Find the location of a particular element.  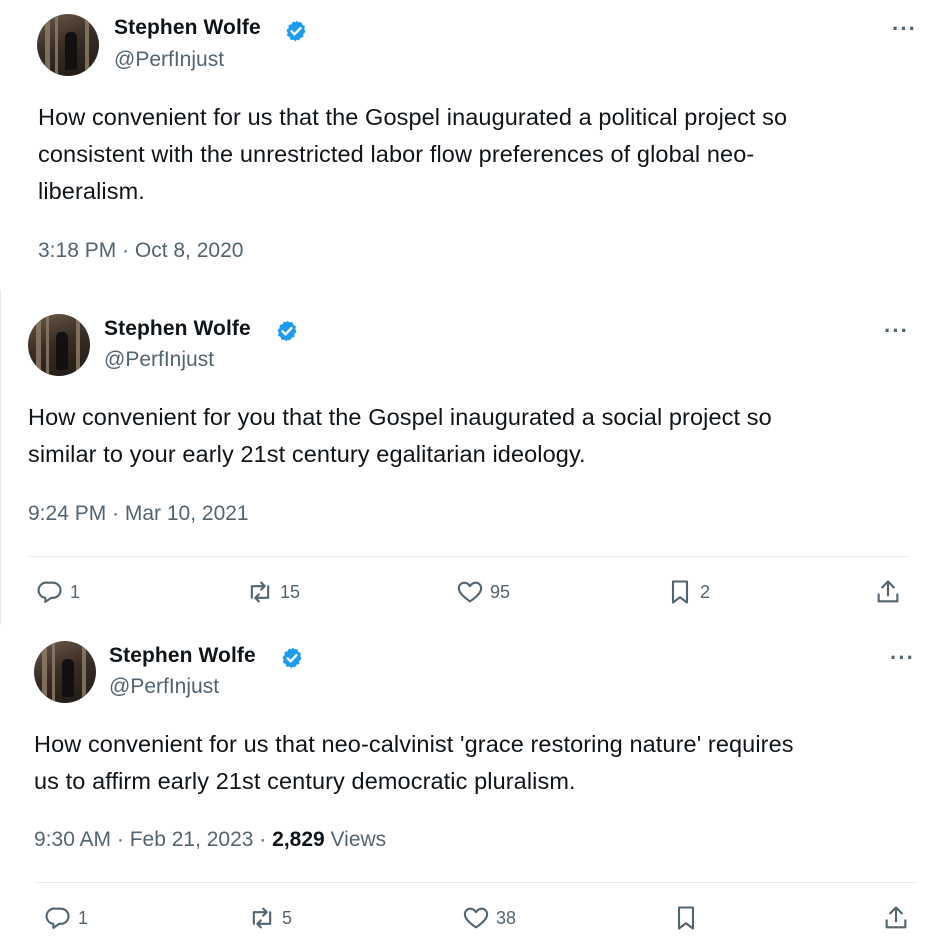

repost-count: 15 is located at coordinates (290, 591).